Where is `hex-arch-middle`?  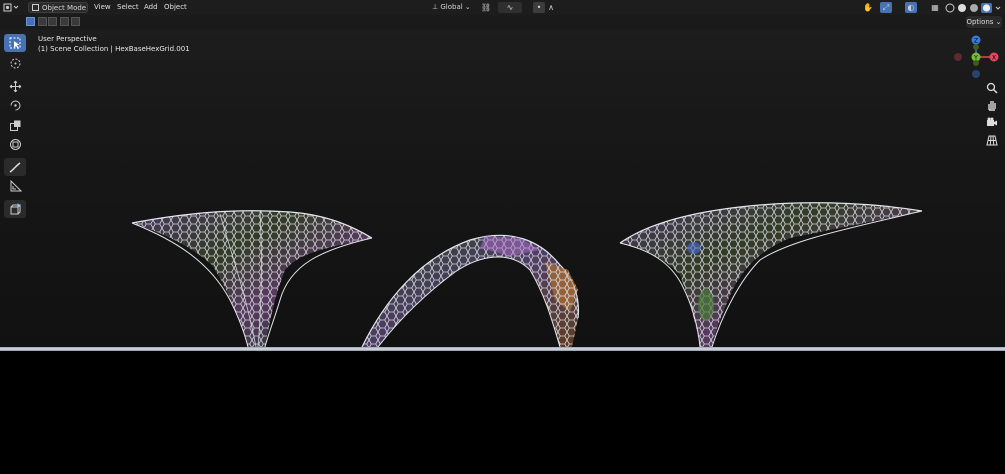
hex-arch-middle is located at coordinates (470, 291).